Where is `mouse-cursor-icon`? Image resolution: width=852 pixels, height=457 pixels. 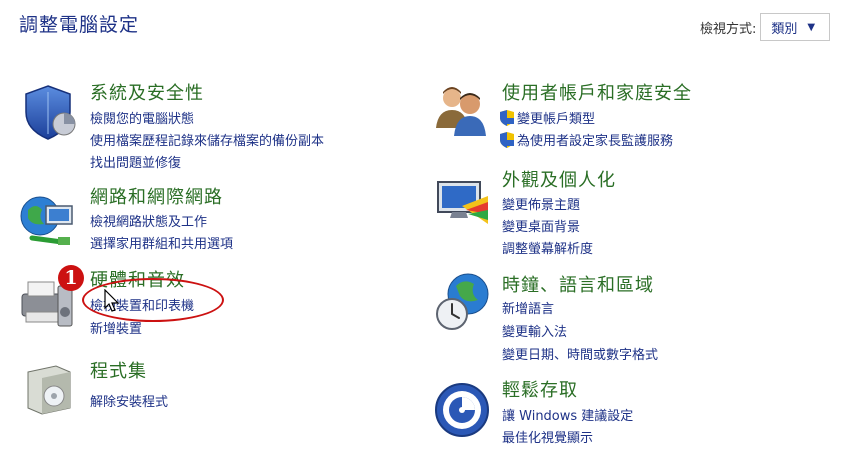
mouse-cursor-icon is located at coordinates (112, 300).